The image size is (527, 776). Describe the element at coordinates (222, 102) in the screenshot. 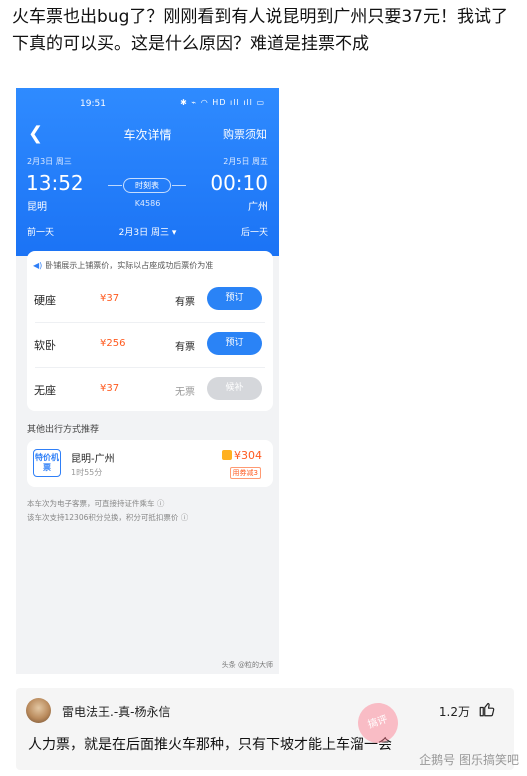

I see `status-icons: ✱ ⌁ ◠ HD ıll ıll ▭` at that location.